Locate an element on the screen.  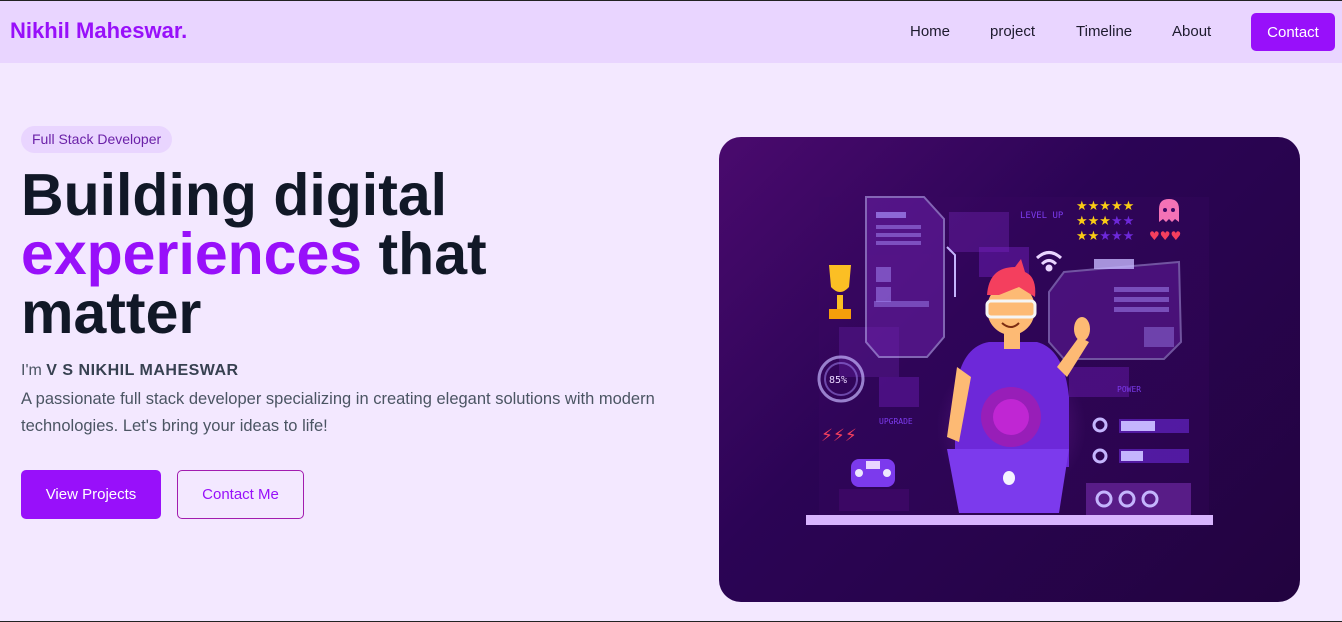
rating-stars: ★★★★★ ★★★★★ ★★★★★ is located at coordinates (1105, 221).